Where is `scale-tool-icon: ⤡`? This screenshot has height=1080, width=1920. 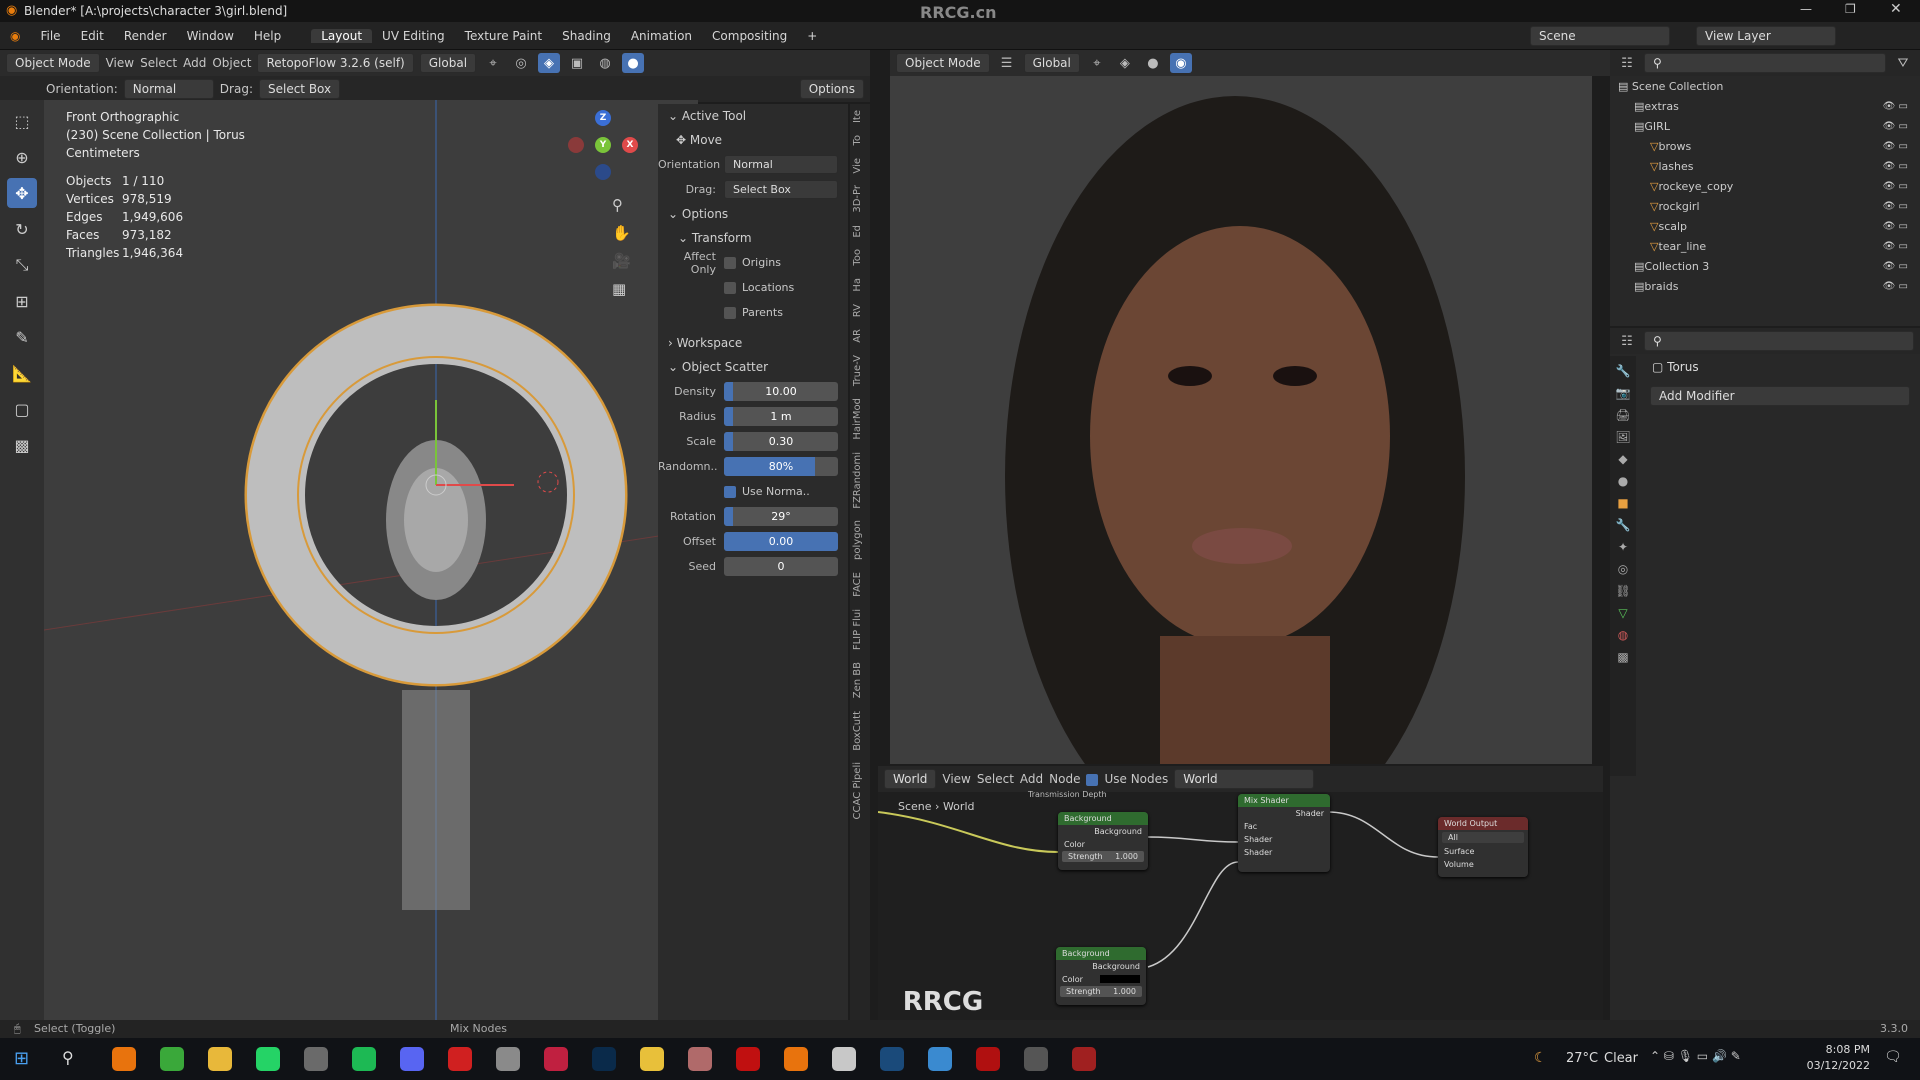 scale-tool-icon: ⤡ is located at coordinates (22, 265).